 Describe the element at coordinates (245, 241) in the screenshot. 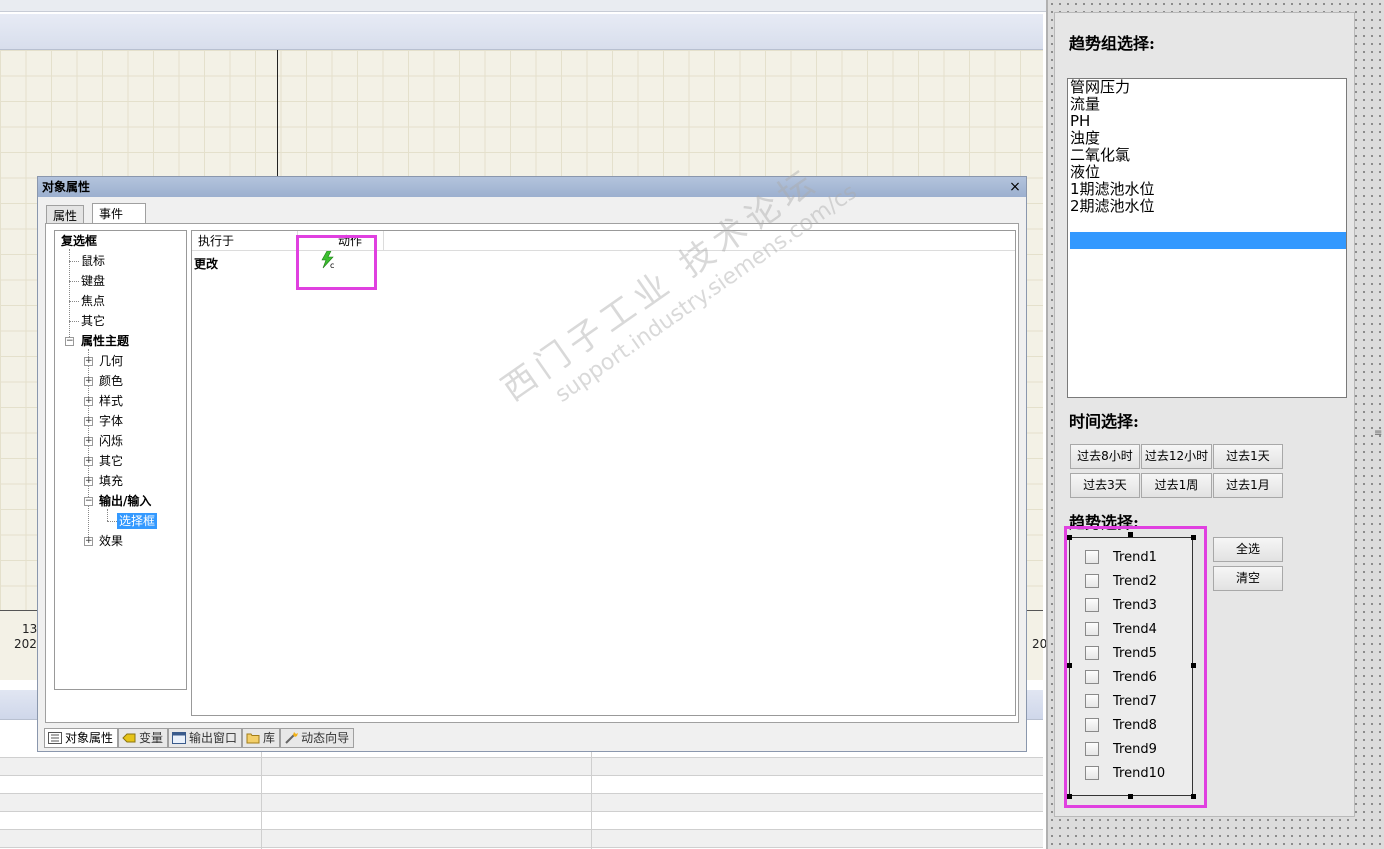

I see `column-header-trigger: 执行于` at that location.